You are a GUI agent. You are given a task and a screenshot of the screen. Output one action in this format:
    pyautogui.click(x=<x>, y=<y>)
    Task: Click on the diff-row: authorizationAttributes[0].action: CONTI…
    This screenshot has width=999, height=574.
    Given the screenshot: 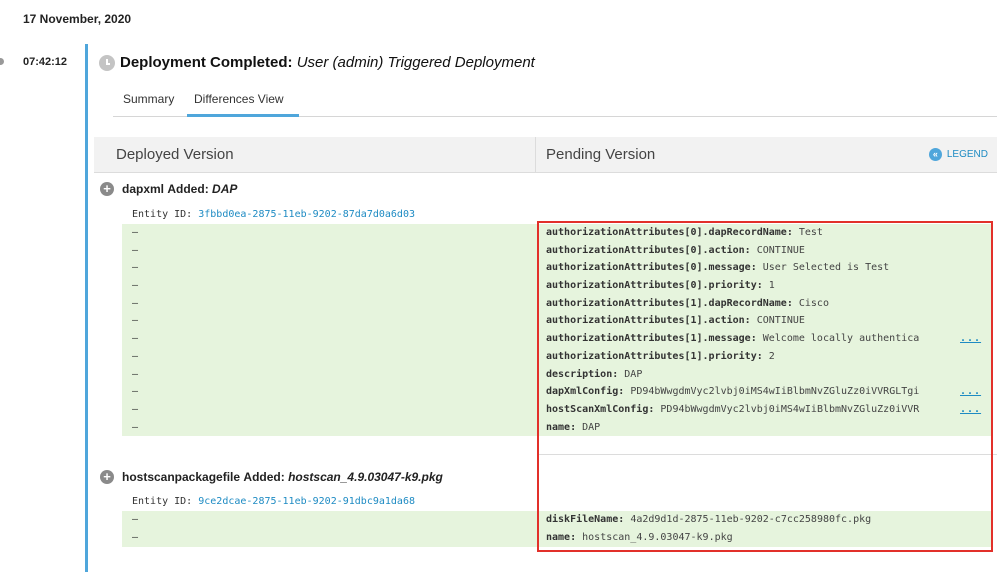 What is the action you would take?
    pyautogui.click(x=768, y=251)
    